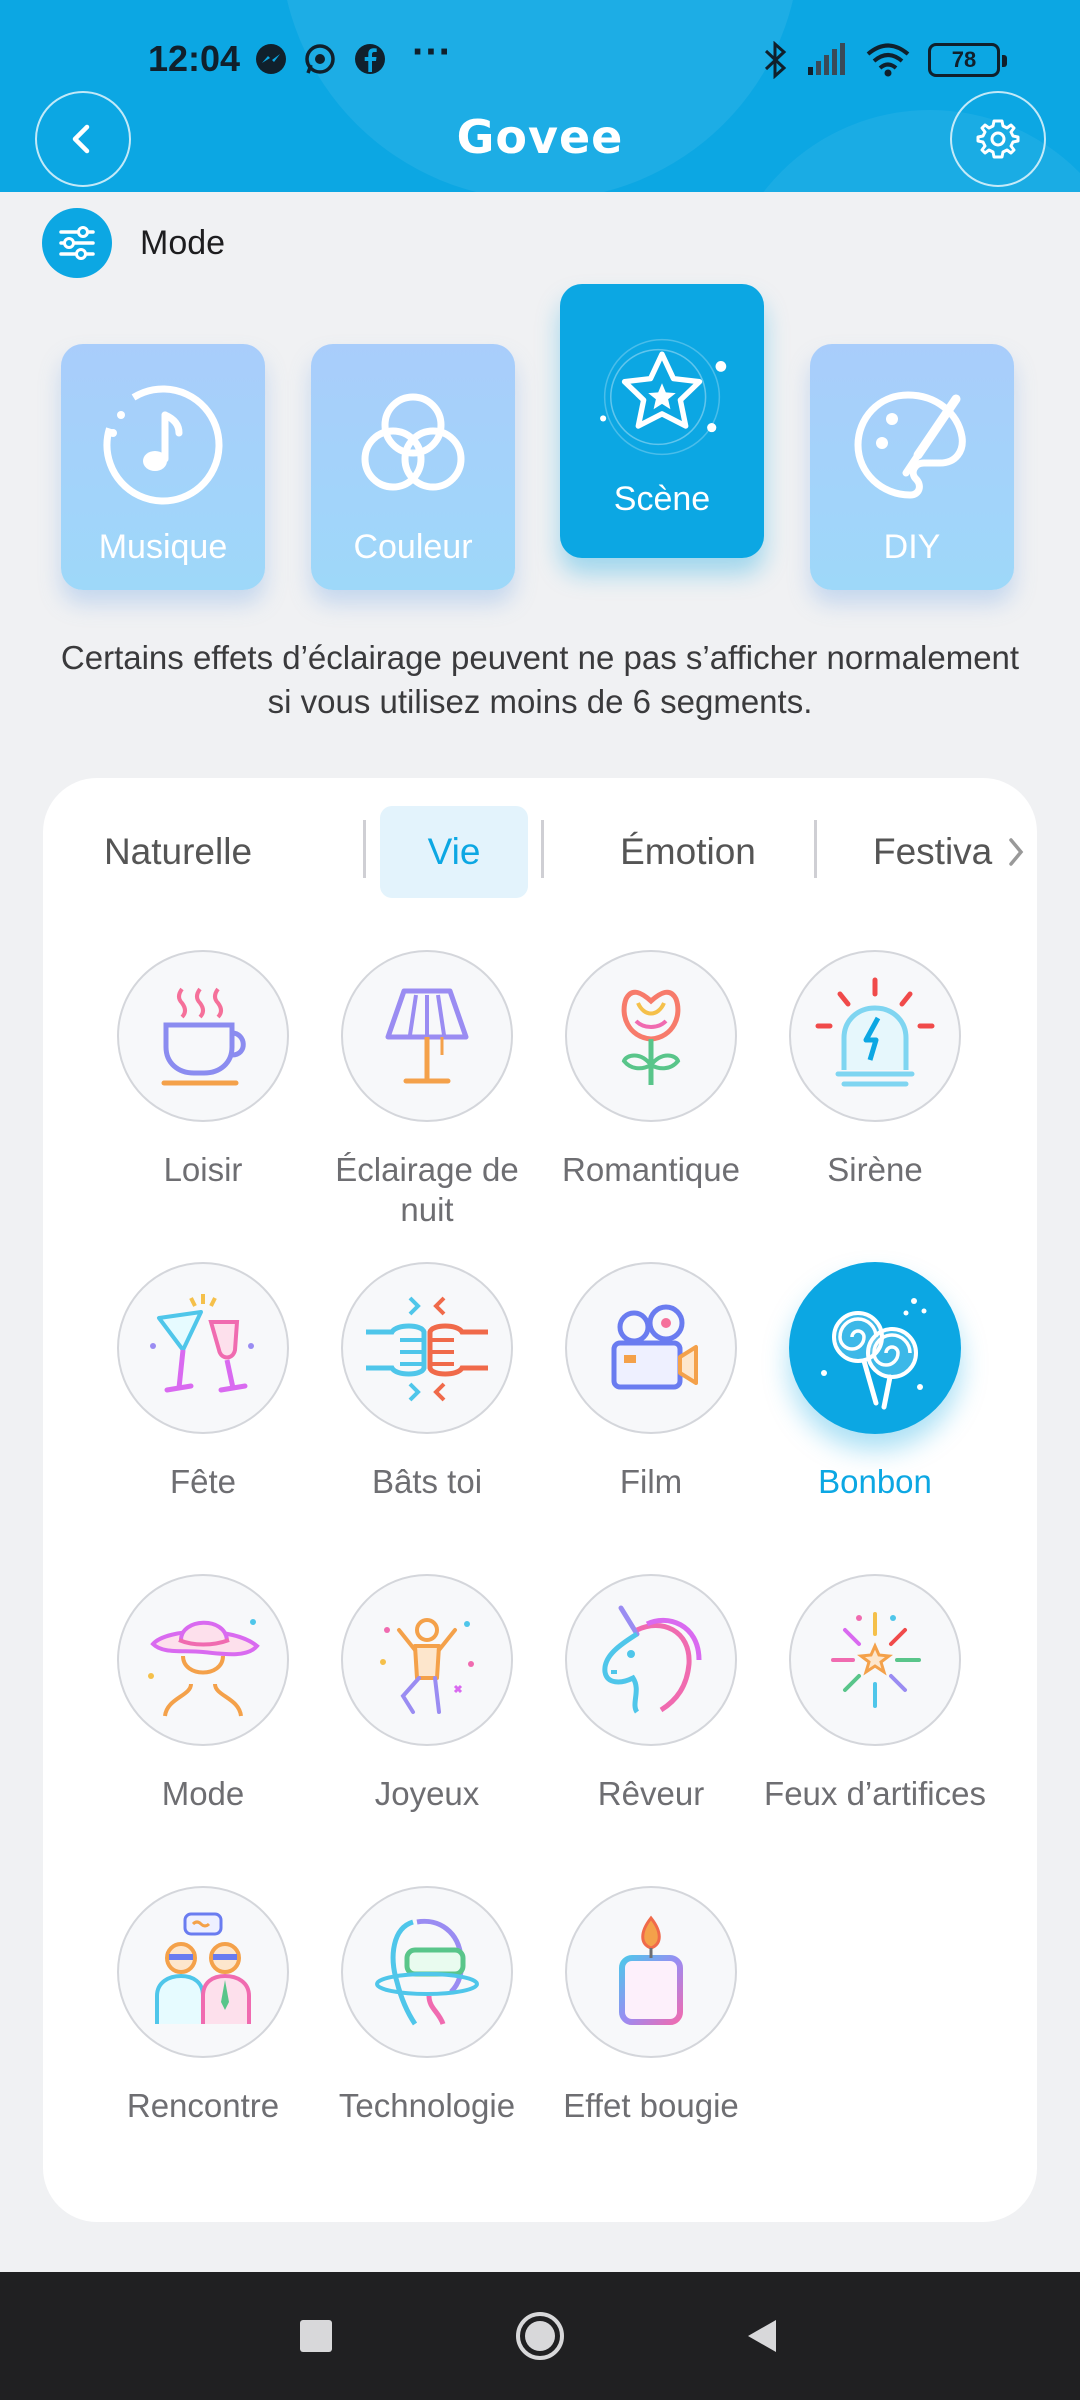 This screenshot has height=2400, width=1080. I want to click on scene-item-romantique: Romantique, so click(651, 1070).